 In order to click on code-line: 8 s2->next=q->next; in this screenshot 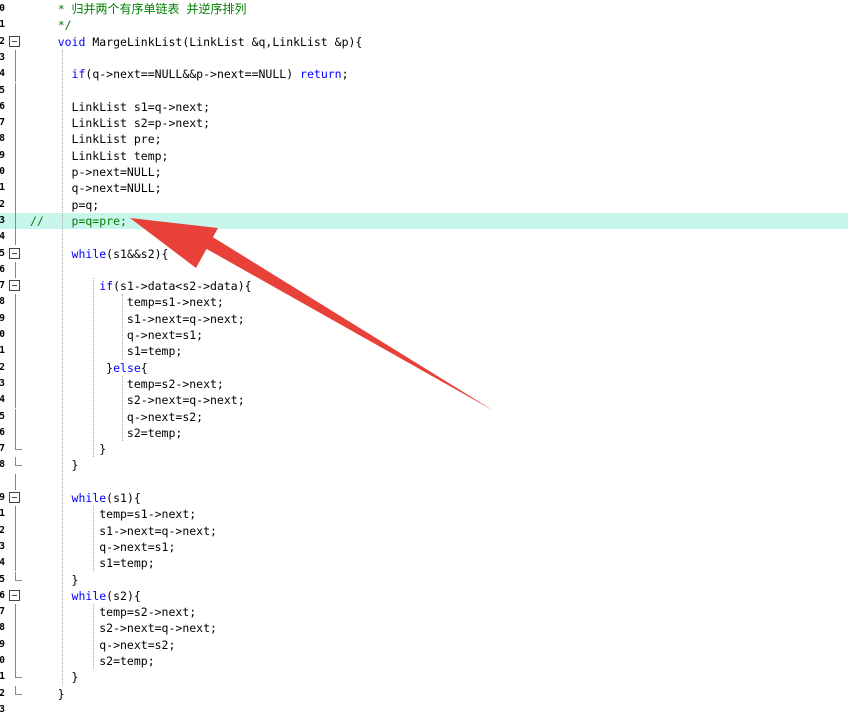, I will do `click(424, 628)`.